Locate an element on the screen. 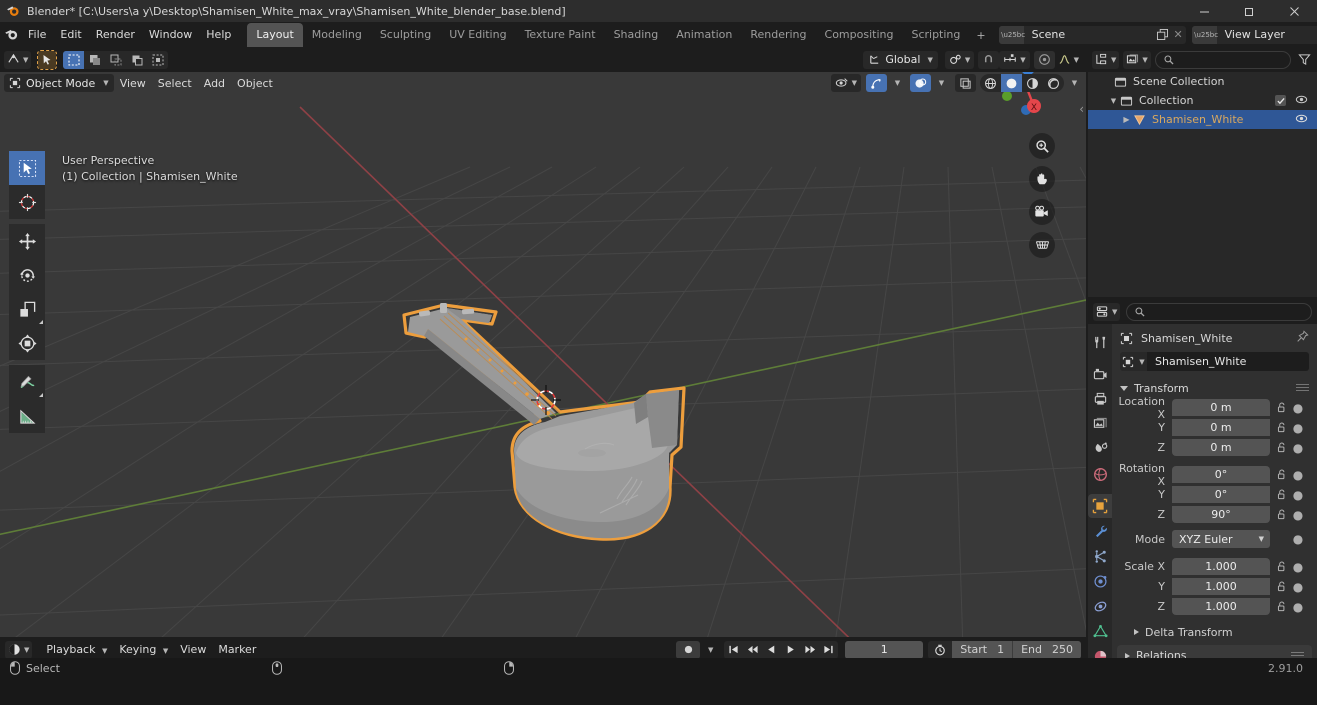 The height and width of the screenshot is (705, 1317). modifier-tab is located at coordinates (1100, 531).